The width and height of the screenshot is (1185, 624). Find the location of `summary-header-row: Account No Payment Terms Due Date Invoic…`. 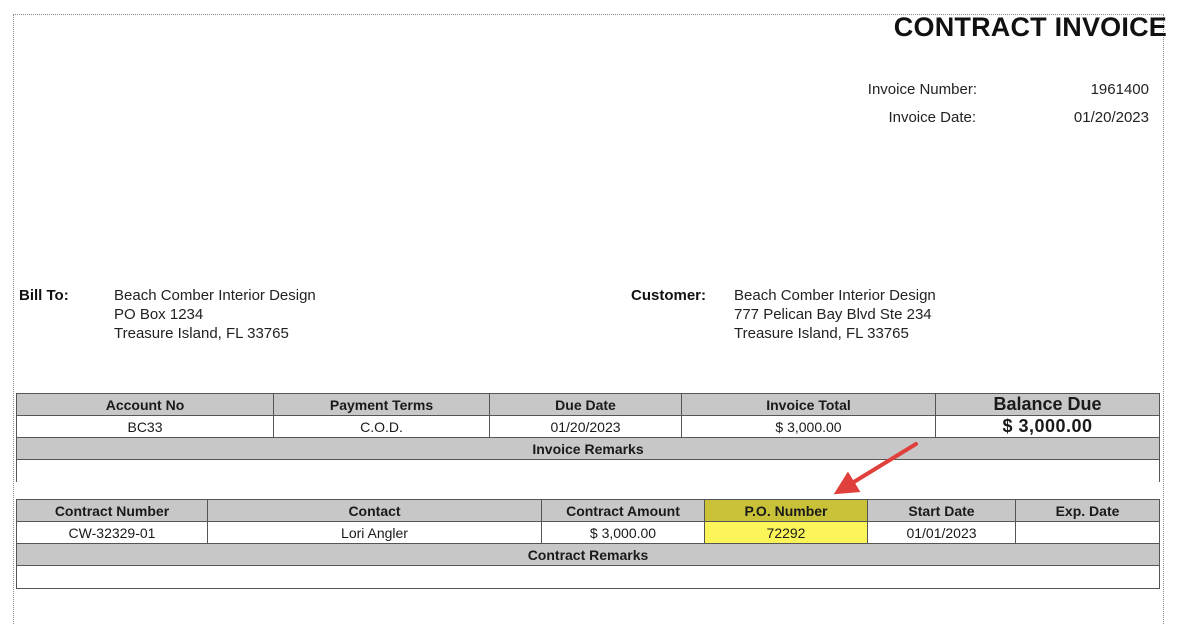

summary-header-row: Account No Payment Terms Due Date Invoic… is located at coordinates (588, 404).